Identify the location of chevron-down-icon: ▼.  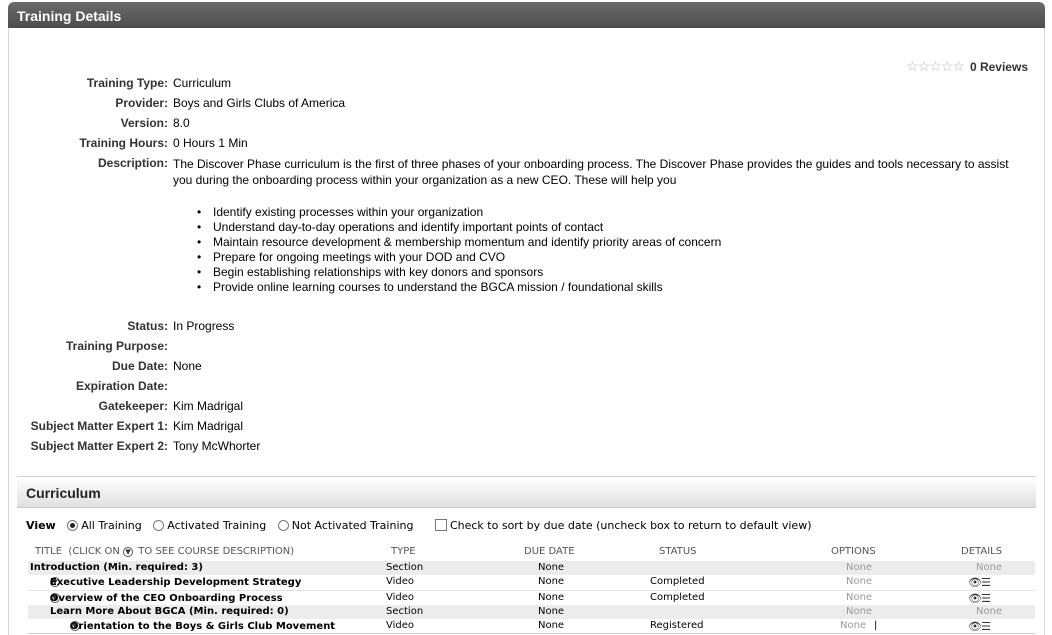
(128, 552).